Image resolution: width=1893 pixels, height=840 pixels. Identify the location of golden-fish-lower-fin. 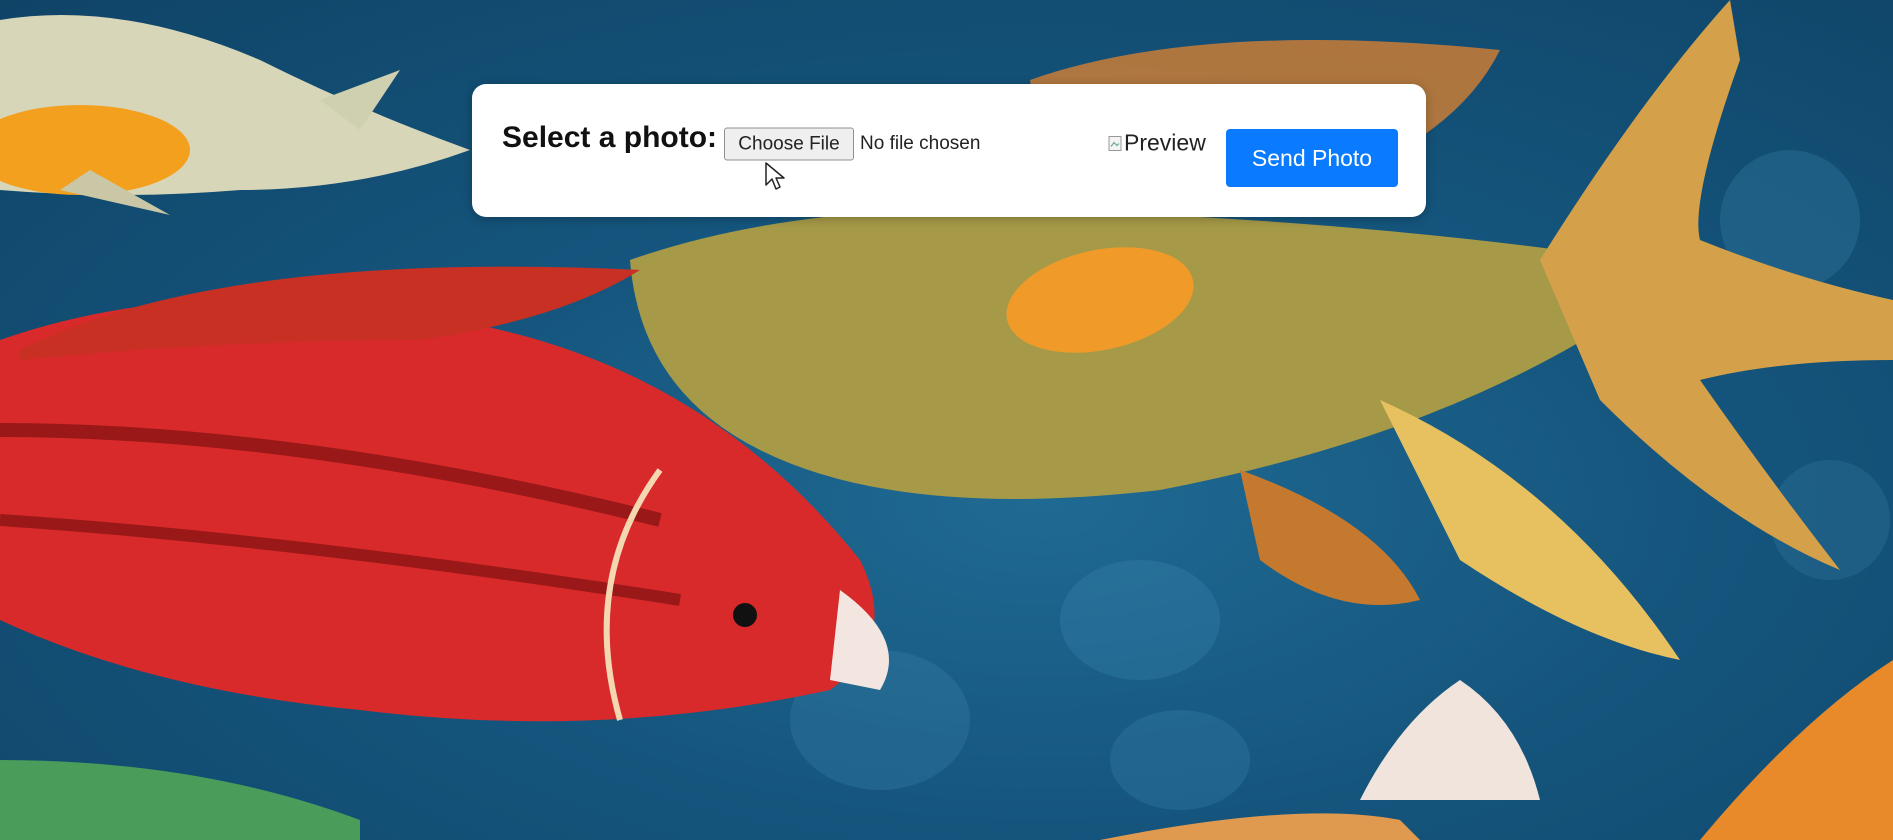
(1330, 537).